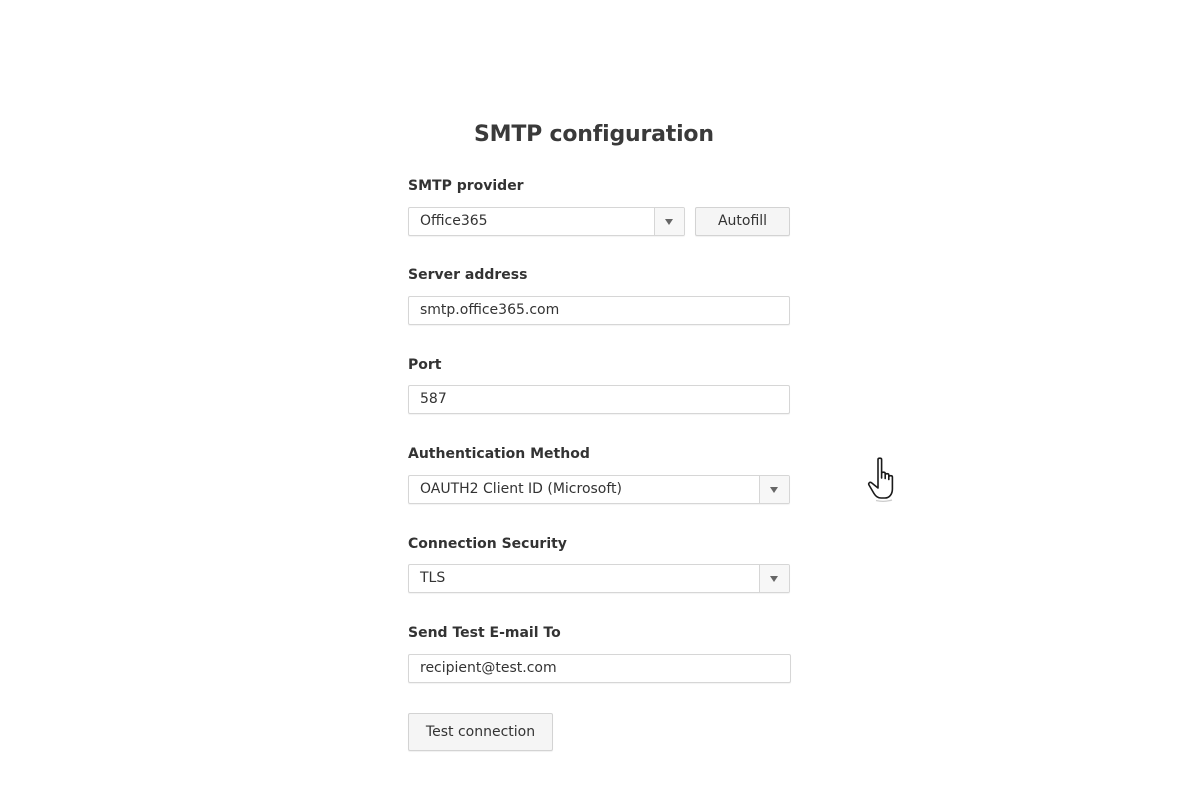 The width and height of the screenshot is (1200, 800). What do you see at coordinates (594, 134) in the screenshot?
I see `page-title: SMTP configuration` at bounding box center [594, 134].